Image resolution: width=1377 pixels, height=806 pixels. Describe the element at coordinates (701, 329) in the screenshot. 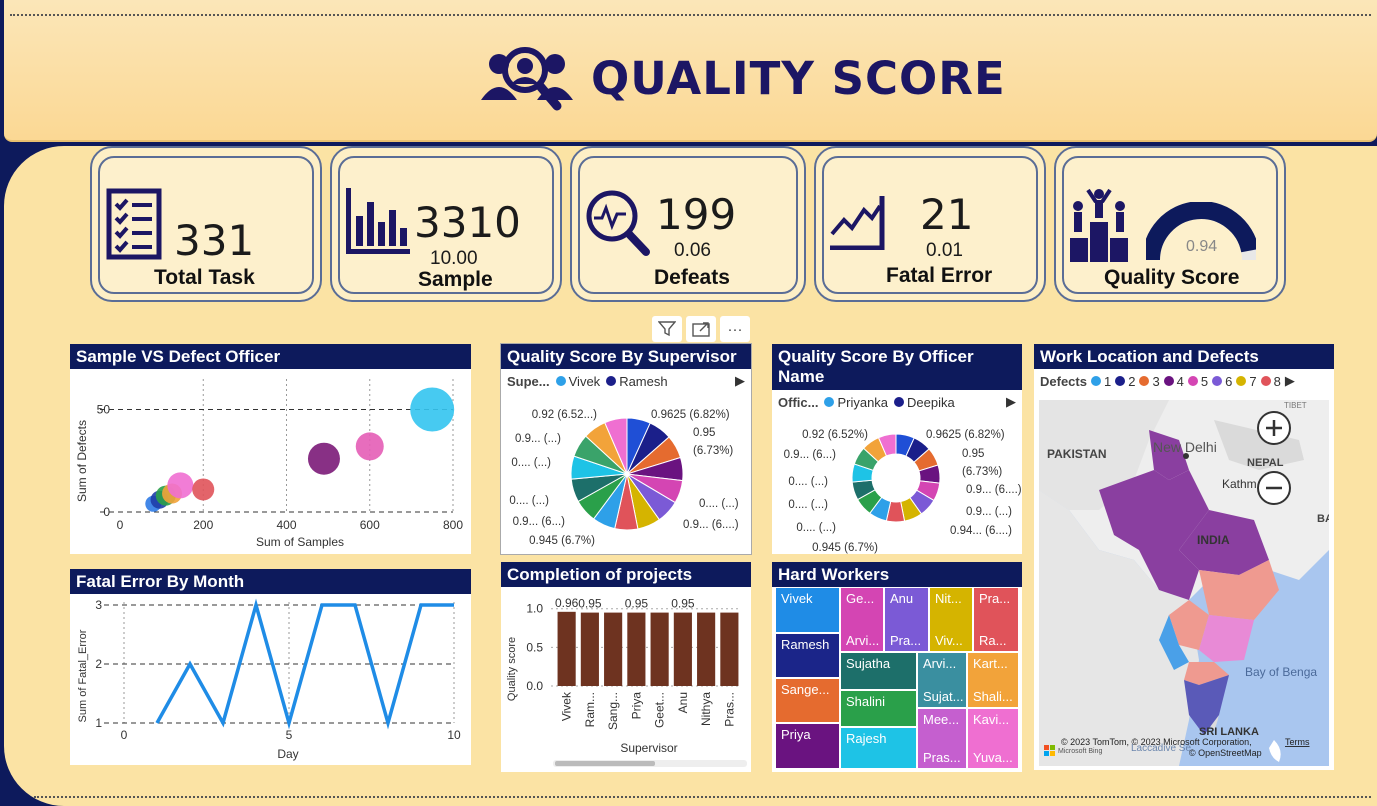

I see `focus-mode-icon` at that location.